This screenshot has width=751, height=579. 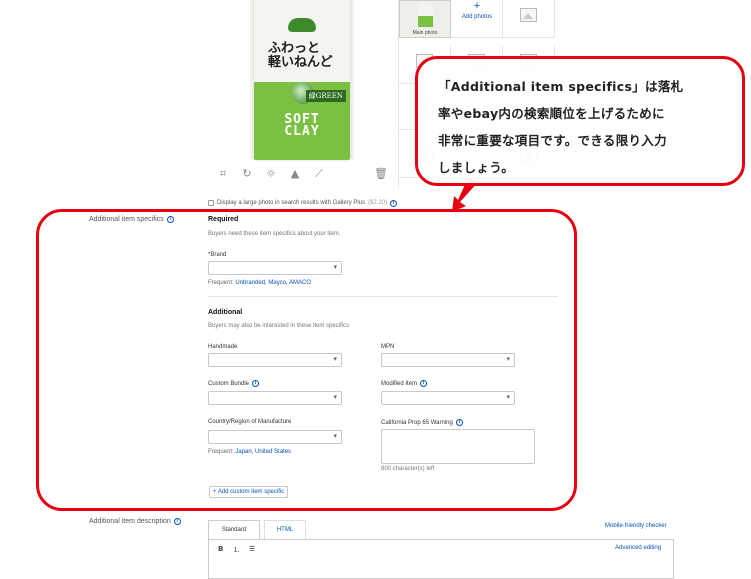 I want to click on main-product-image: ふわっと 軽いねんど 緑GREEN SOFT CLAY, so click(x=302, y=80).